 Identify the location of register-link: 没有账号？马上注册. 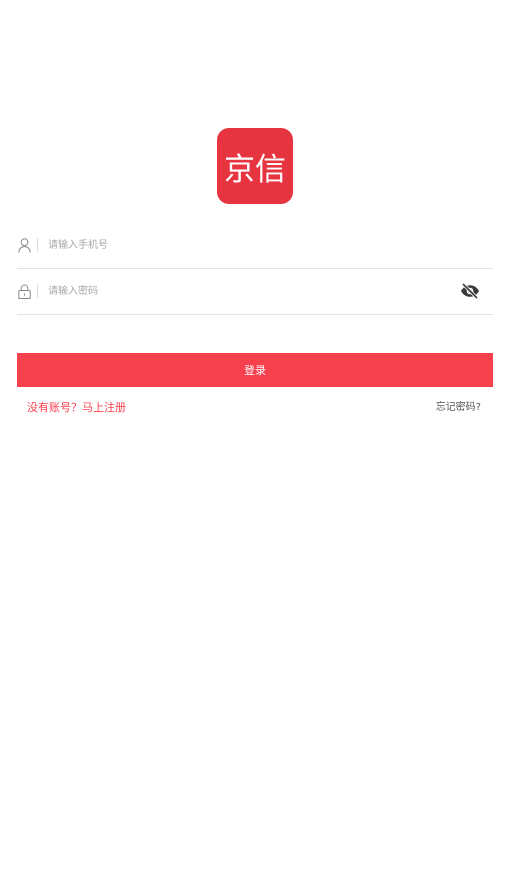
(76, 408).